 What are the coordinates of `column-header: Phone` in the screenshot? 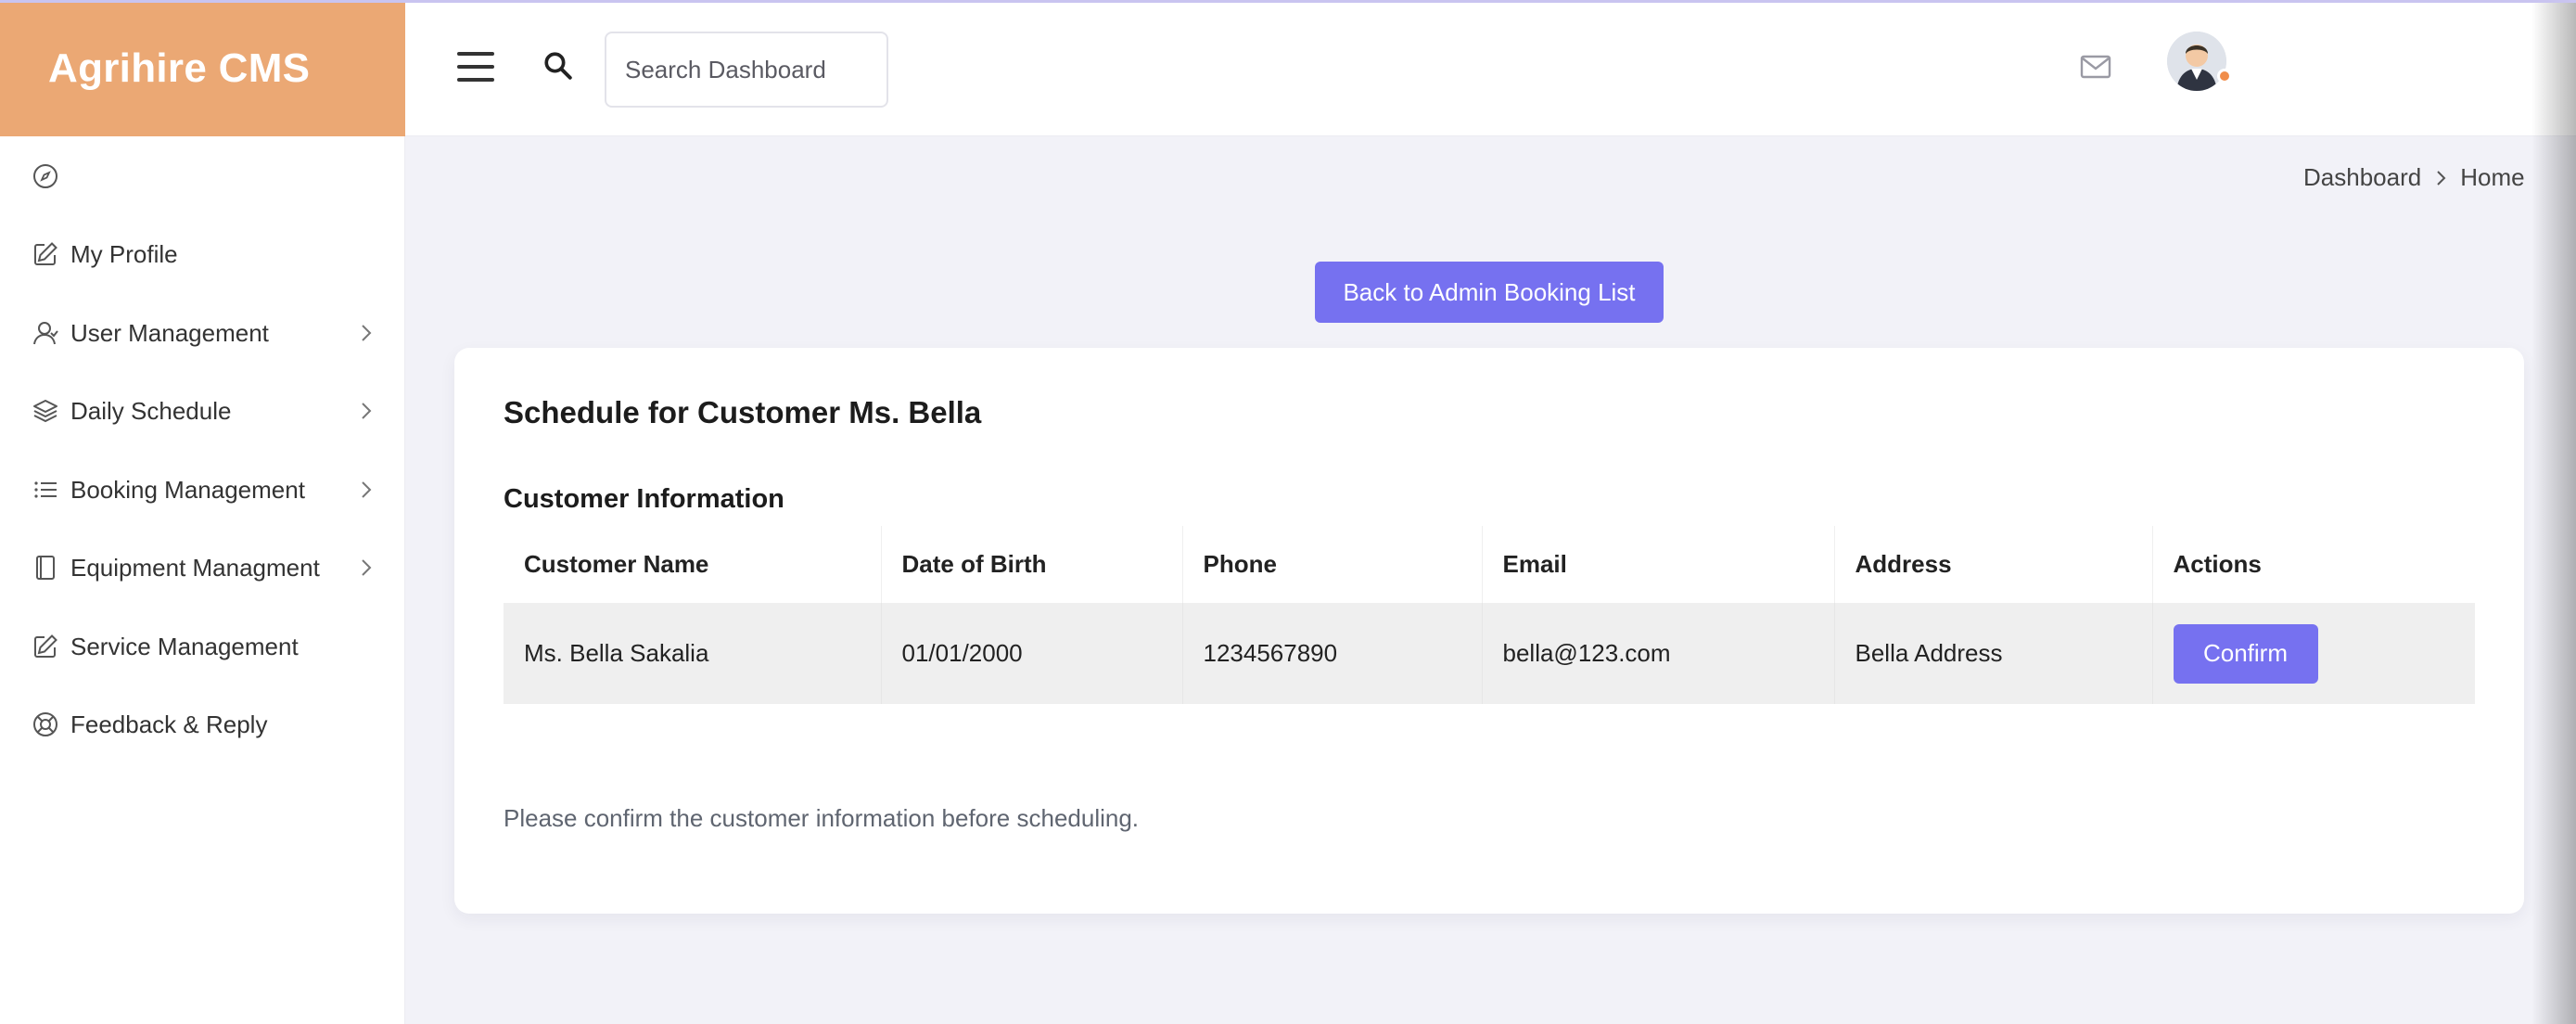 It's located at (1332, 564).